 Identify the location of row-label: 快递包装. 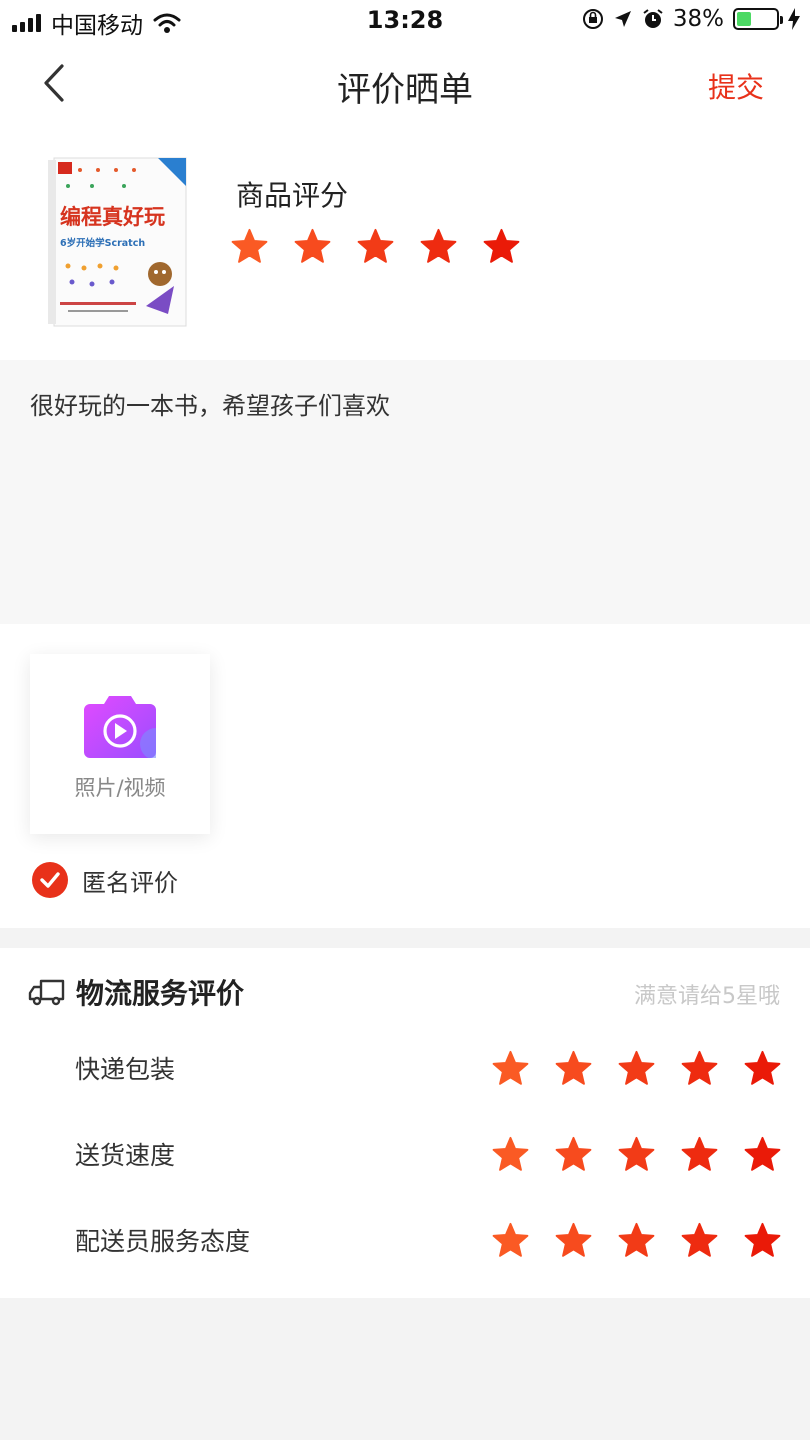
(125, 1069).